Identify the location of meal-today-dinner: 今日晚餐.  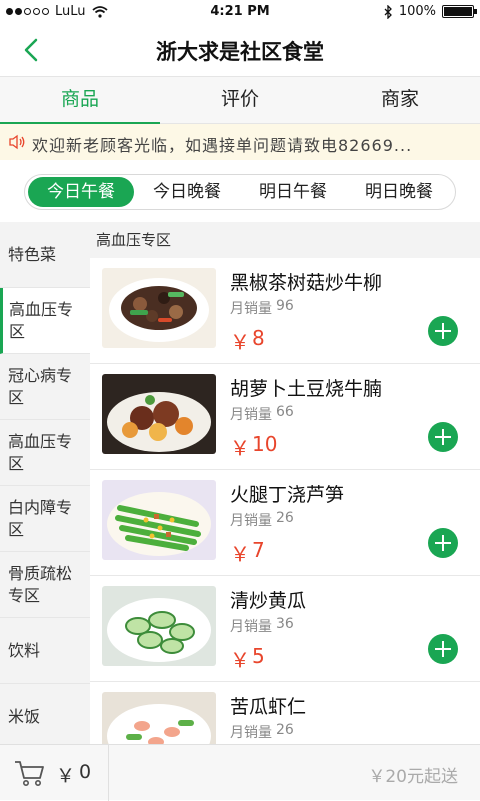
(187, 192).